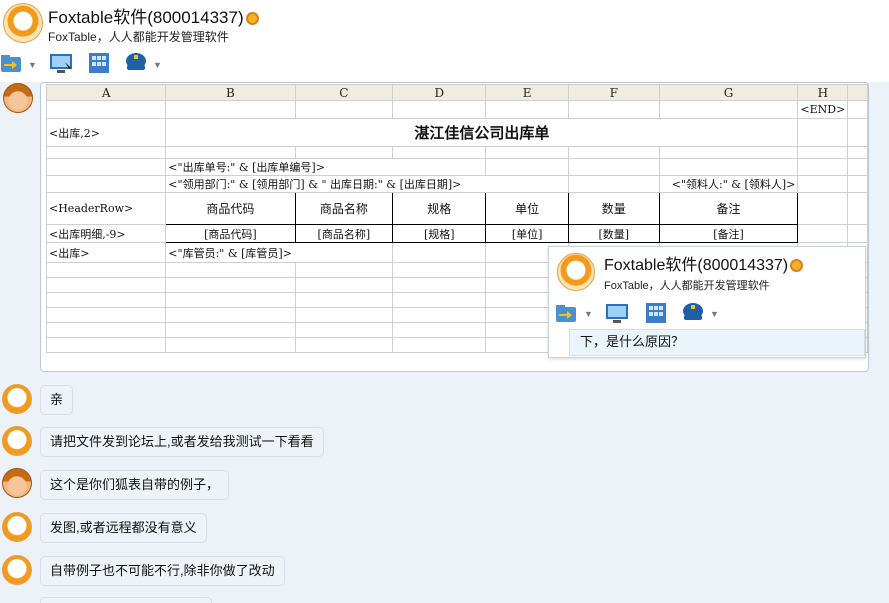 The height and width of the screenshot is (603, 889). What do you see at coordinates (439, 233) in the screenshot?
I see `detail-field: [规格]` at bounding box center [439, 233].